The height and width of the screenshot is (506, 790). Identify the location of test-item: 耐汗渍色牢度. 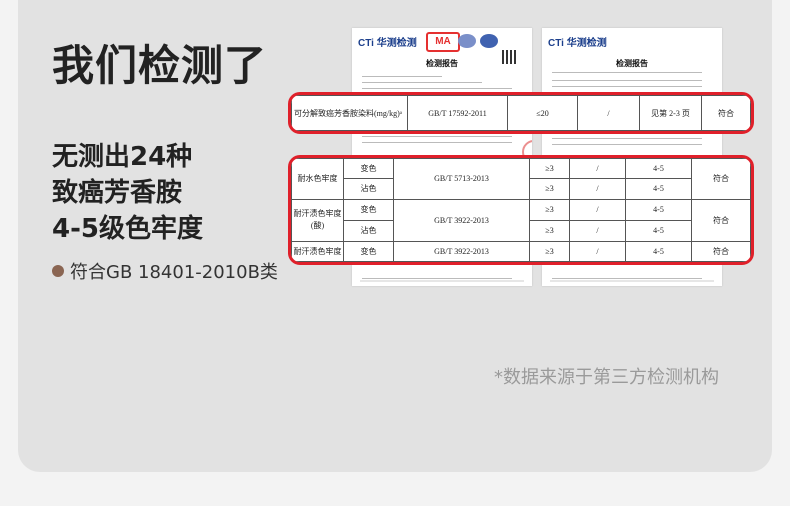
(317, 251).